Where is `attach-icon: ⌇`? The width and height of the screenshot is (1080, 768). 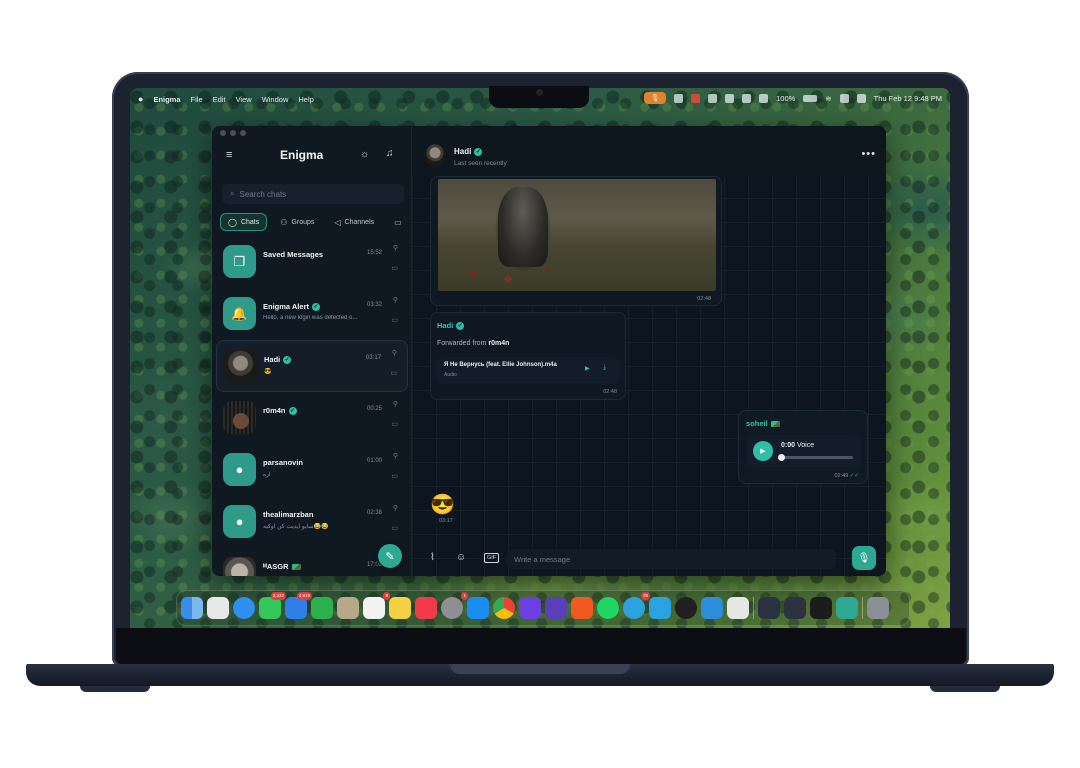
attach-icon: ⌇ is located at coordinates (432, 557).